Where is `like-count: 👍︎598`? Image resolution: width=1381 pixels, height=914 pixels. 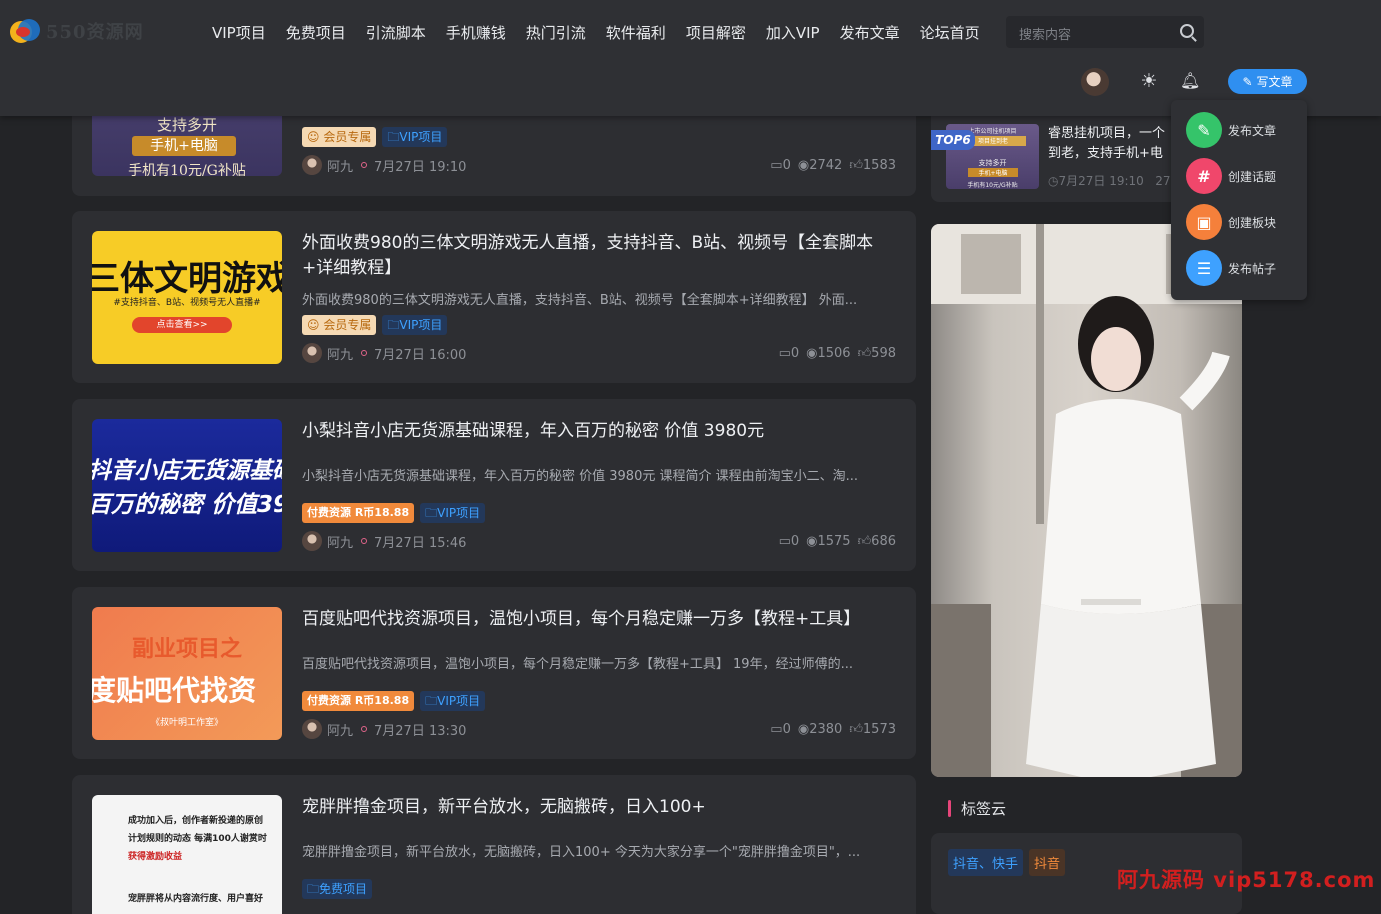 like-count: 👍︎598 is located at coordinates (877, 353).